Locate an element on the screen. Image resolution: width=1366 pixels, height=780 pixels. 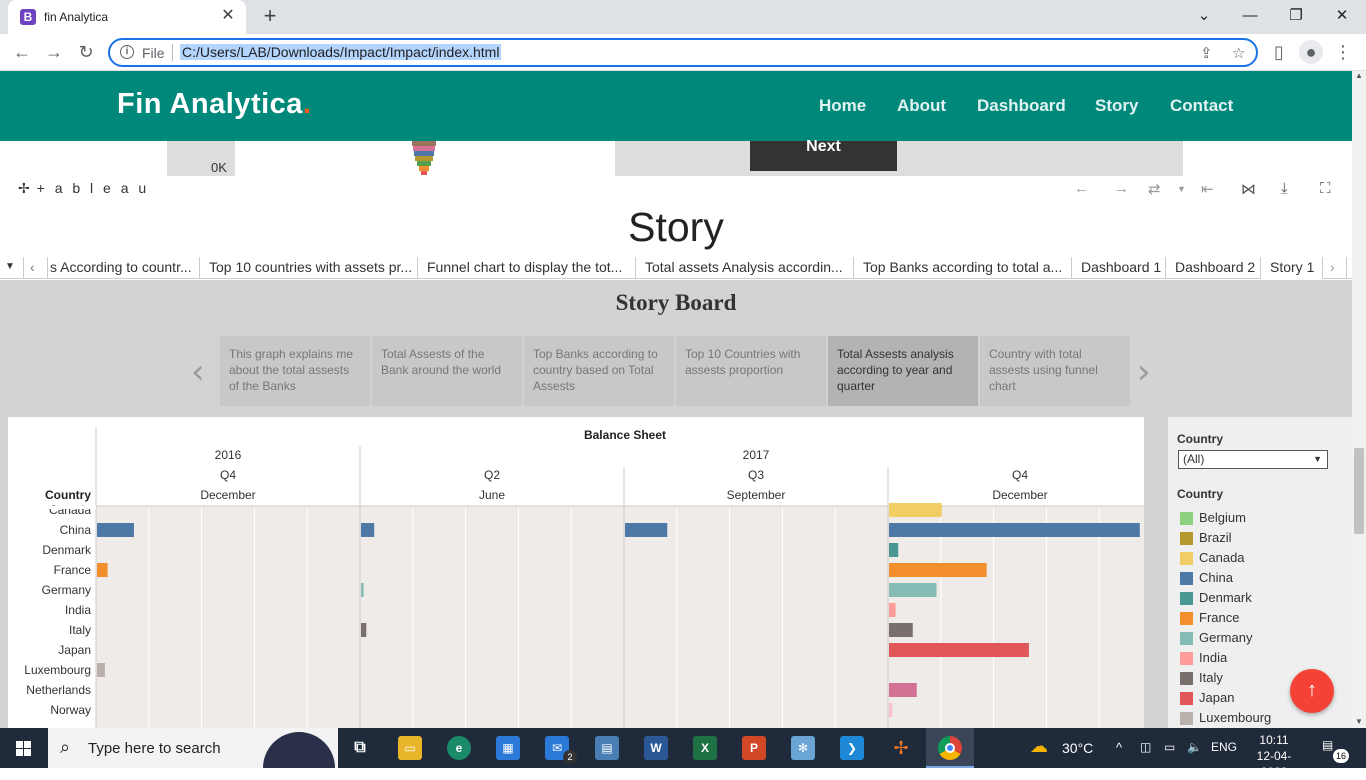
divider is located at coordinates (172, 52).